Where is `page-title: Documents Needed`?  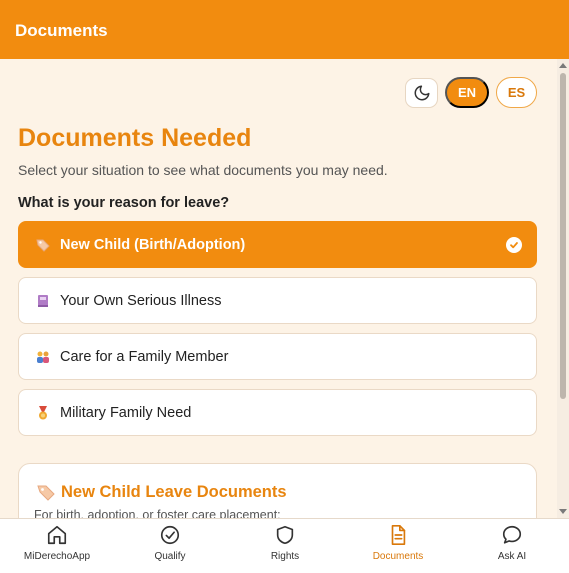 page-title: Documents Needed is located at coordinates (135, 138).